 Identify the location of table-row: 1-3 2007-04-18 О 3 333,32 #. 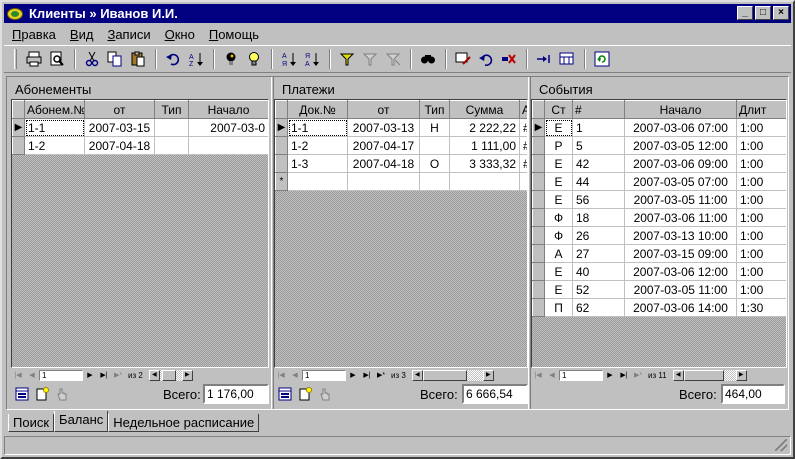
(401, 163).